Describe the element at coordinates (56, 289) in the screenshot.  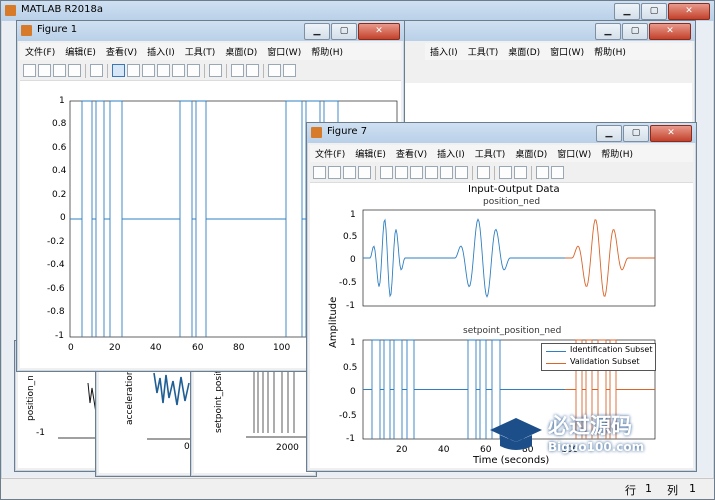
I see `y-tick-label: -0.6` at that location.